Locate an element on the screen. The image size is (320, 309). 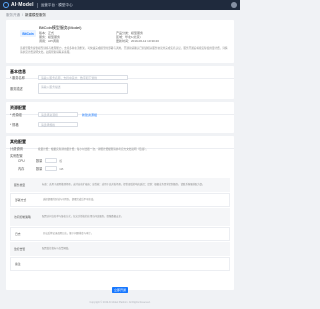
resource-group-label: * 资源组 is located at coordinates (16, 115).